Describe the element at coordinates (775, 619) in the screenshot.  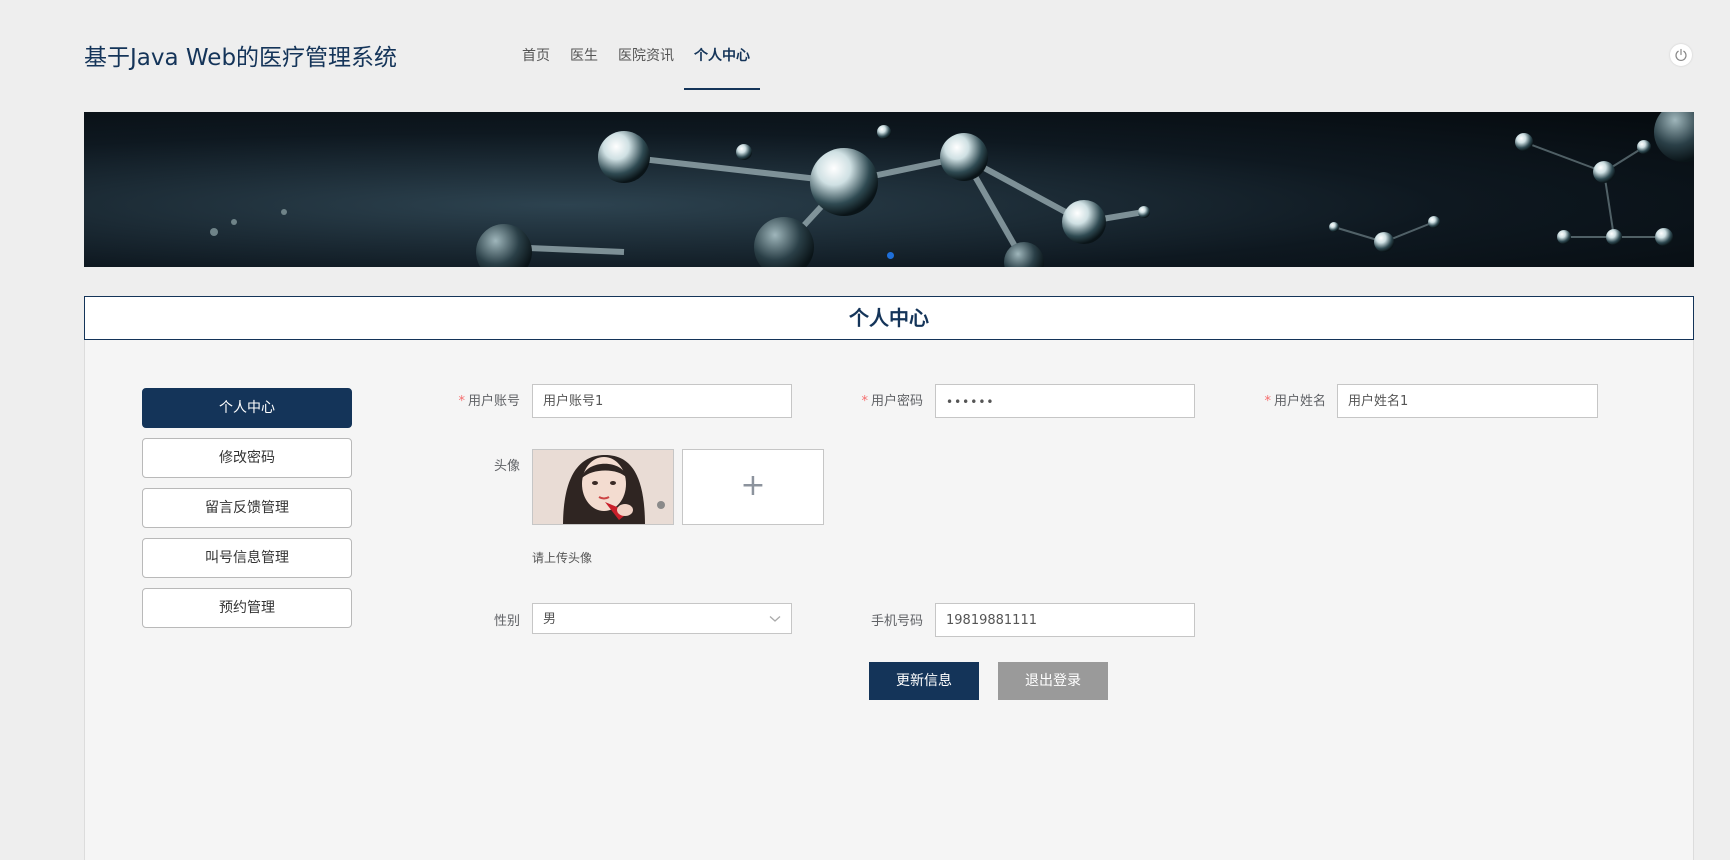
I see `chevron-down-icon` at that location.